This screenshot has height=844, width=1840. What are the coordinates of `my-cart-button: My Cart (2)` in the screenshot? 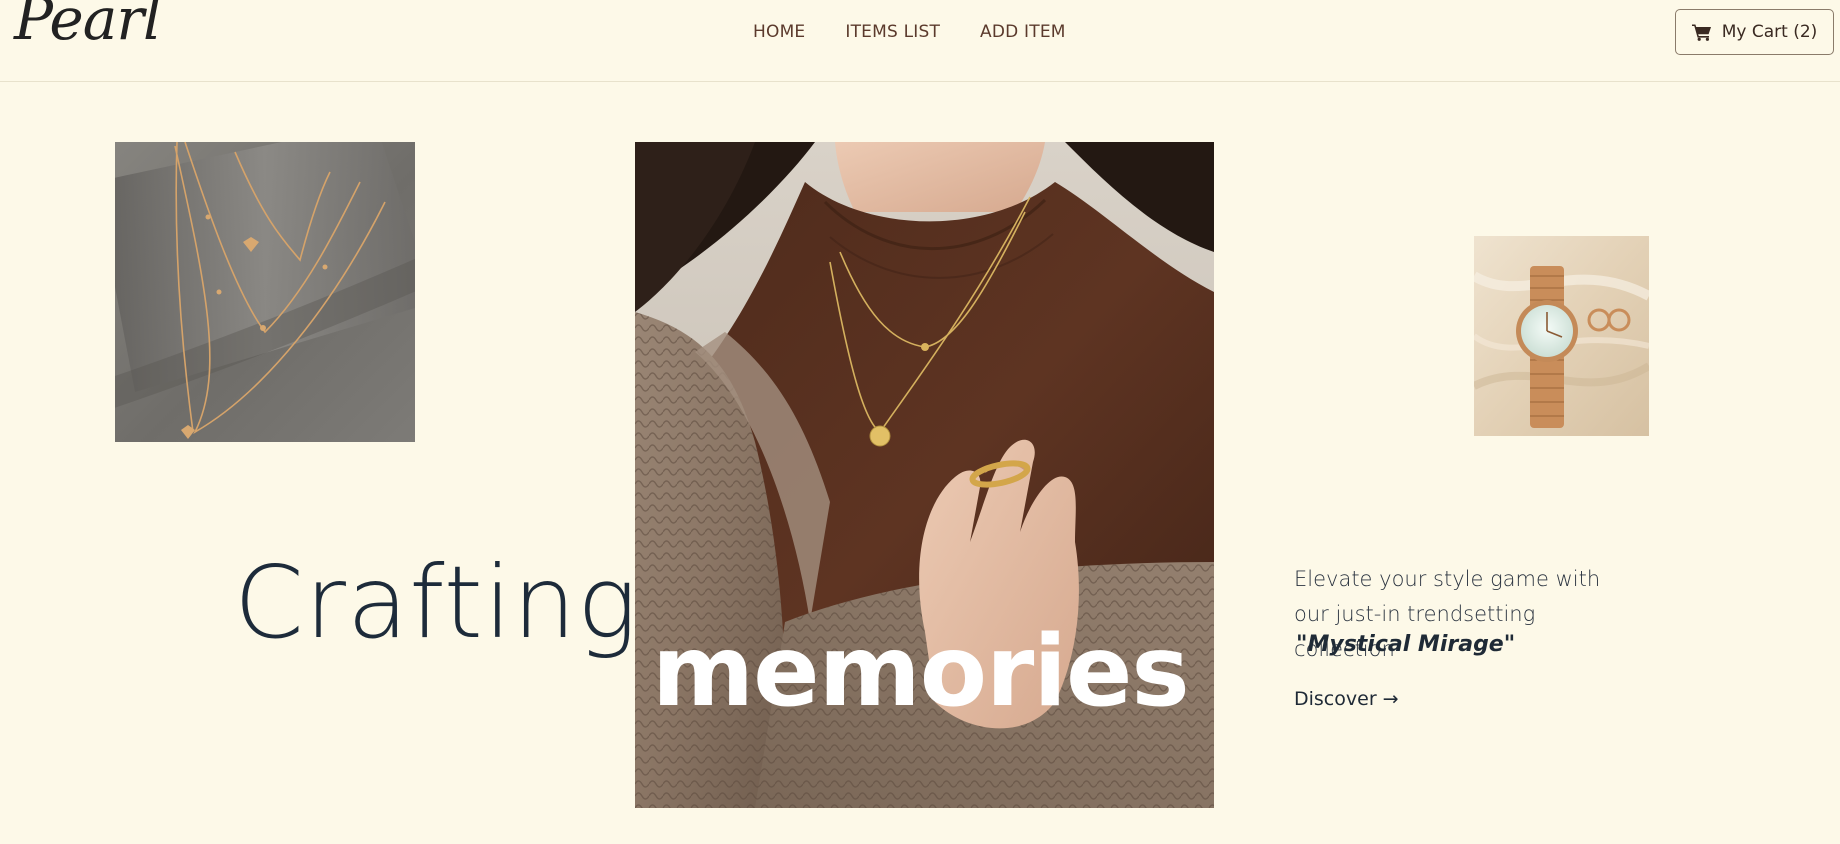 It's located at (1754, 32).